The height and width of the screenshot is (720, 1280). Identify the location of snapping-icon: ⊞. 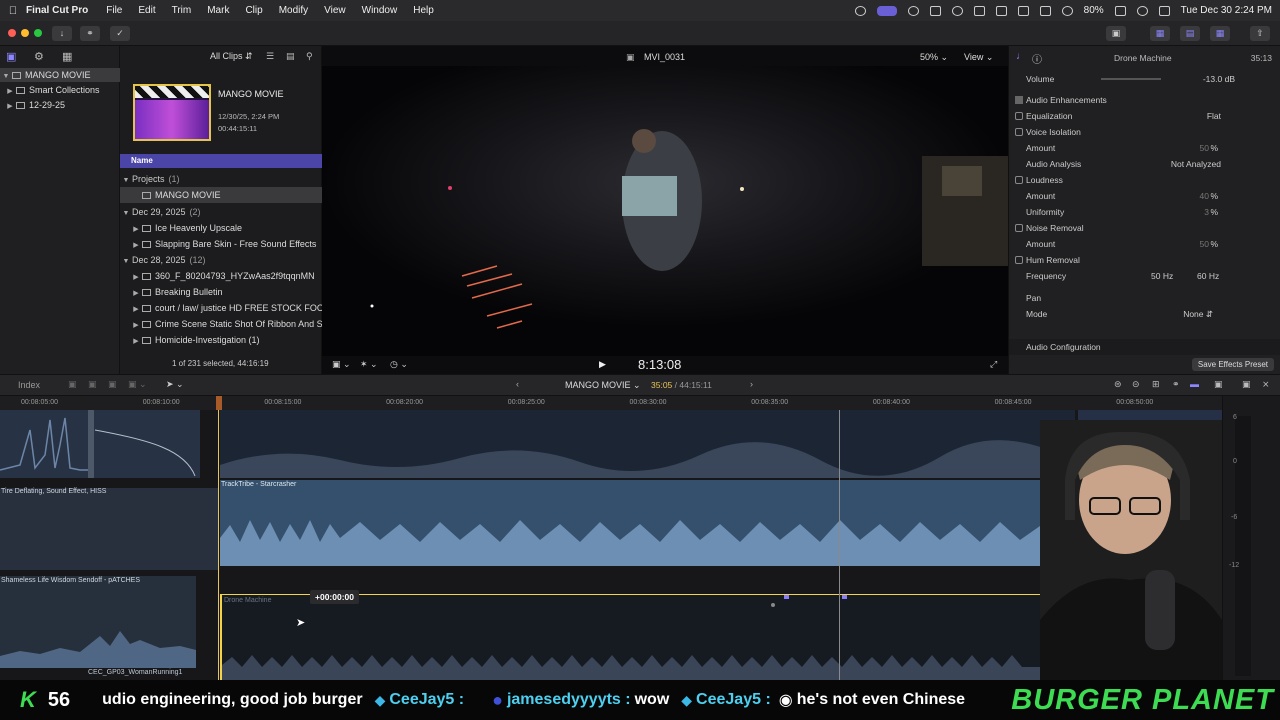
(1156, 384).